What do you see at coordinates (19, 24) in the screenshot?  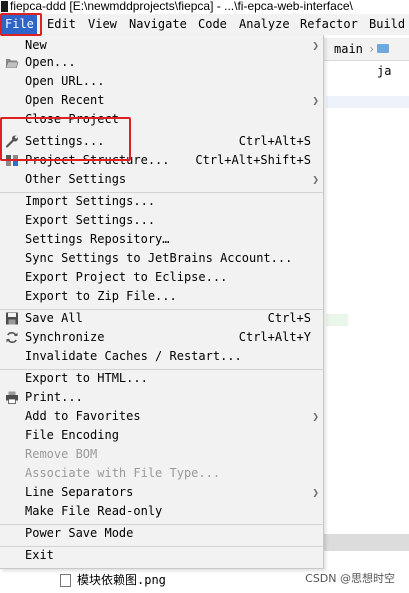 I see `menu-file: File` at bounding box center [19, 24].